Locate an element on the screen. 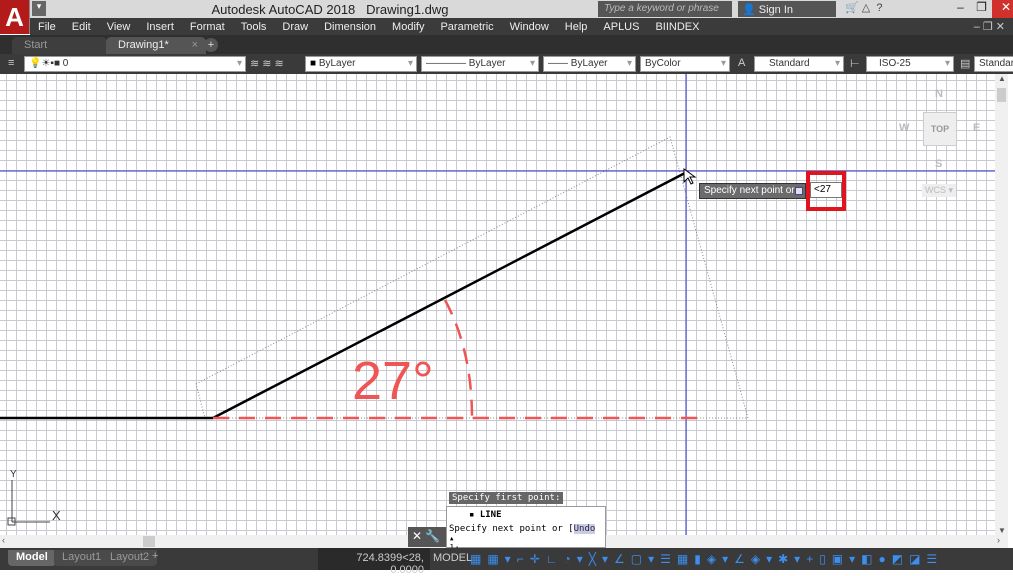 The width and height of the screenshot is (1013, 576). layer-dropdown: 💡☀▪■ 0 ▾ is located at coordinates (135, 64).